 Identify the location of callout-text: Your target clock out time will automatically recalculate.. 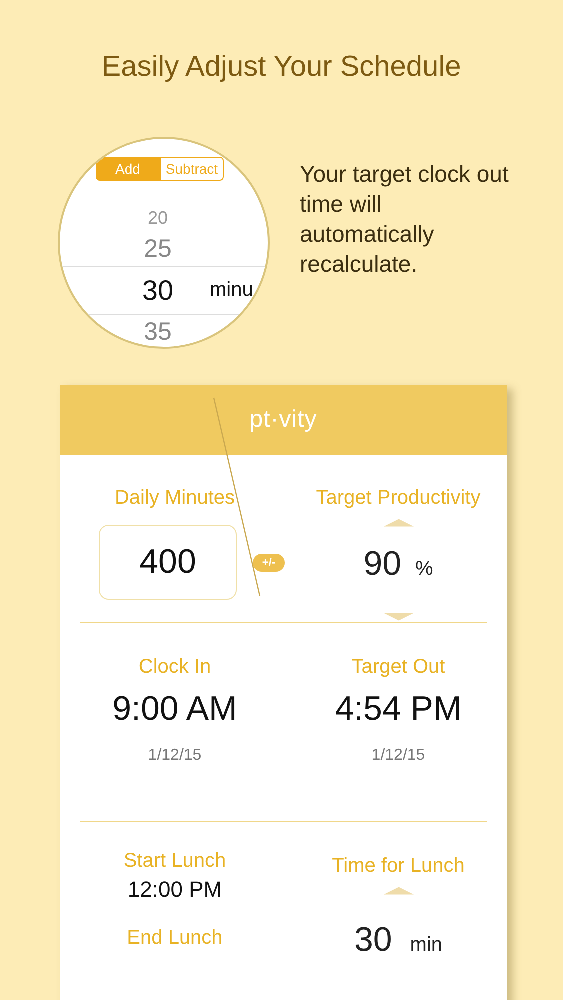
(405, 219).